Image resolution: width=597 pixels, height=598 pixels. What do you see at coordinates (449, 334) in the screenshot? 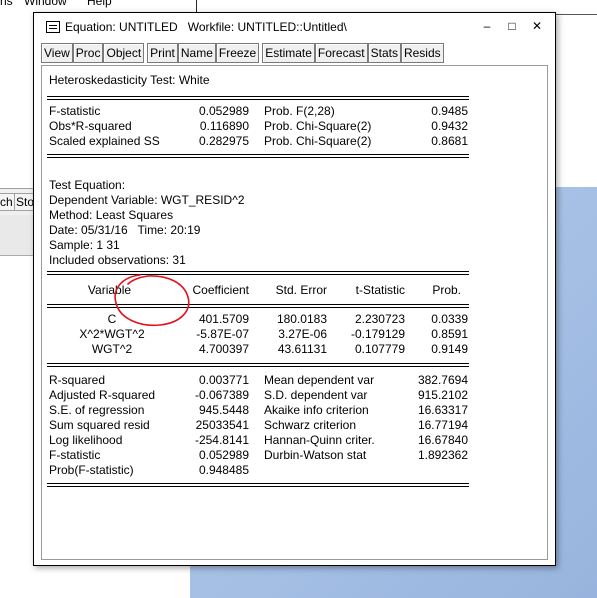
I see `coef-prob: 0.8591` at bounding box center [449, 334].